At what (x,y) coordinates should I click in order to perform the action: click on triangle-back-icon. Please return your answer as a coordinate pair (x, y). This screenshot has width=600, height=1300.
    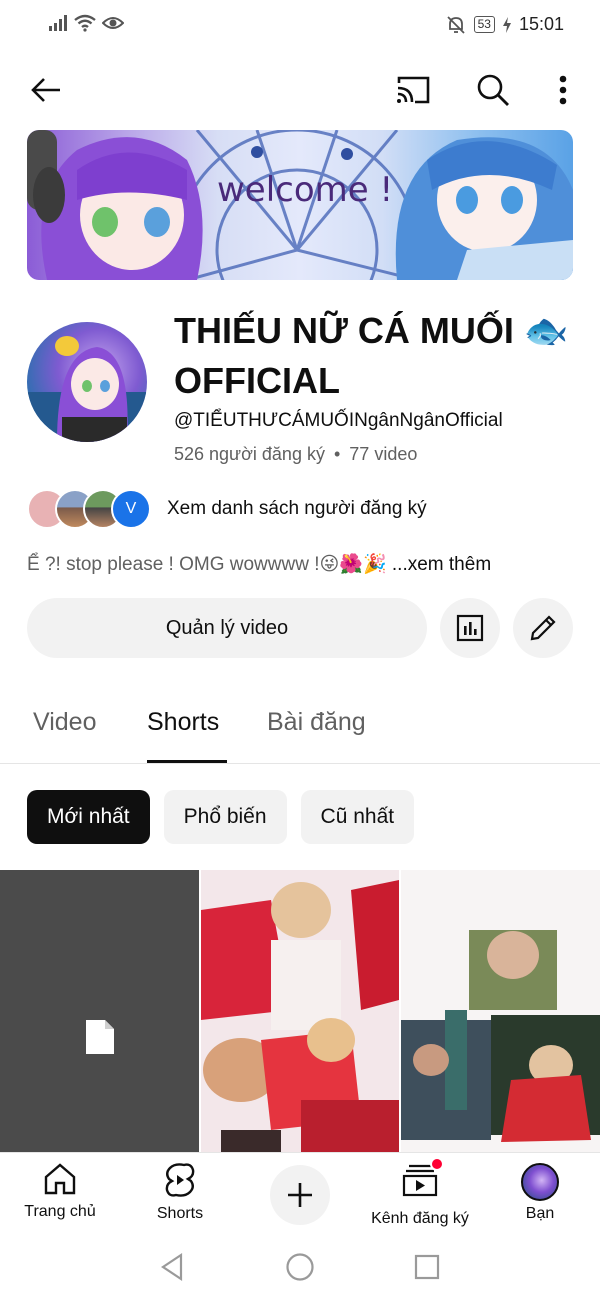
    Looking at the image, I should click on (172, 1267).